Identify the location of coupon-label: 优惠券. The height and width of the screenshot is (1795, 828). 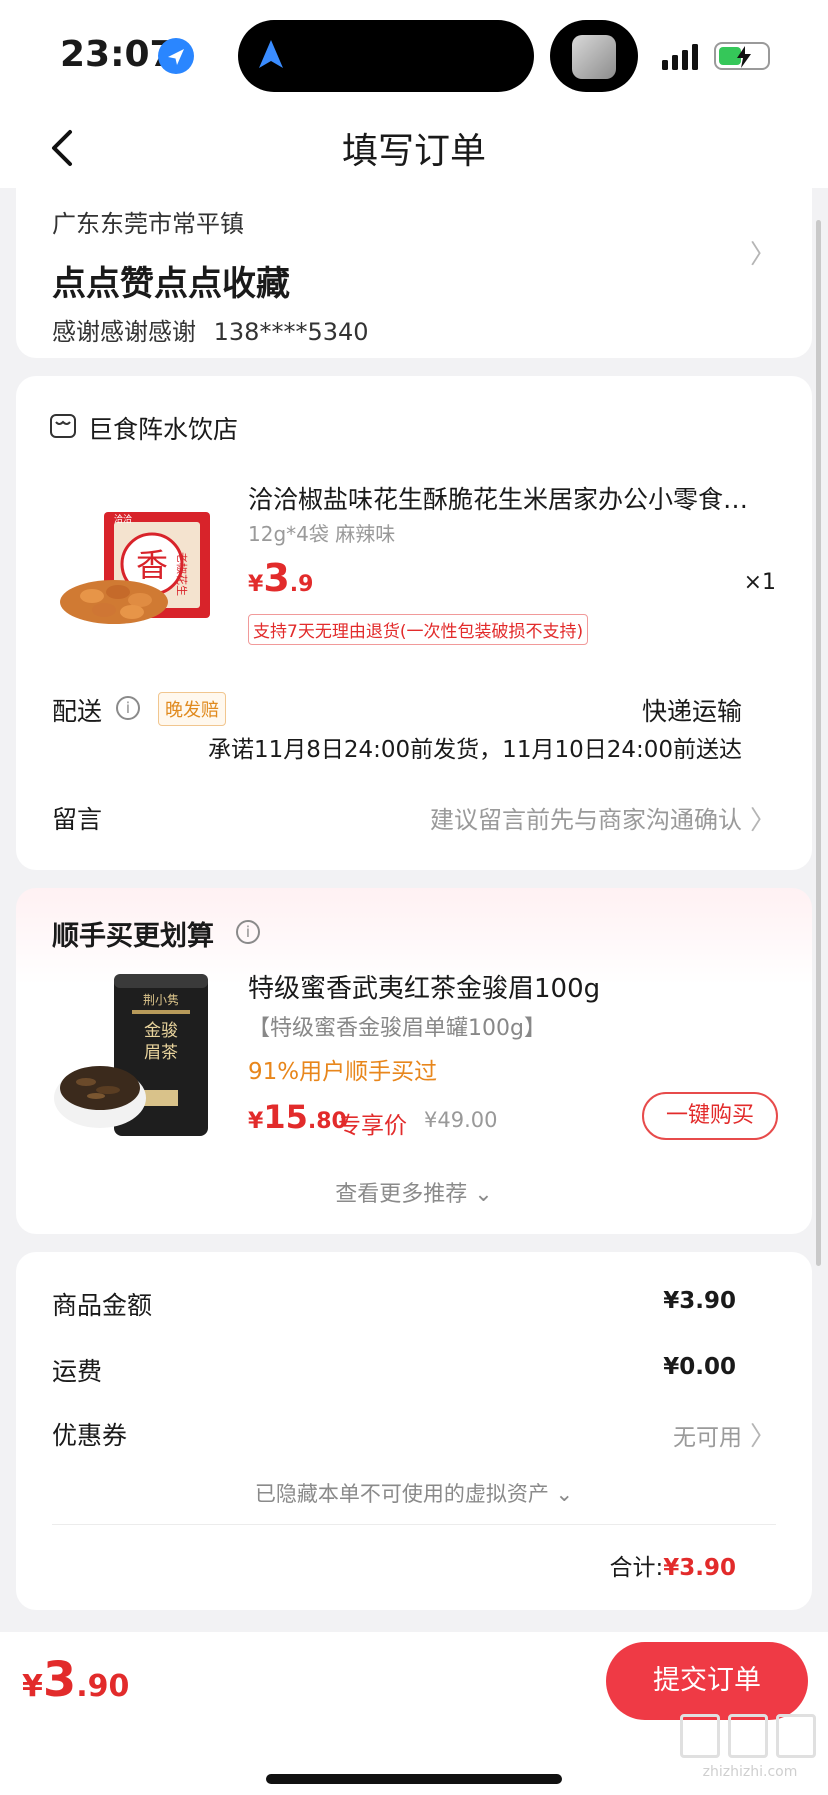
(90, 1435).